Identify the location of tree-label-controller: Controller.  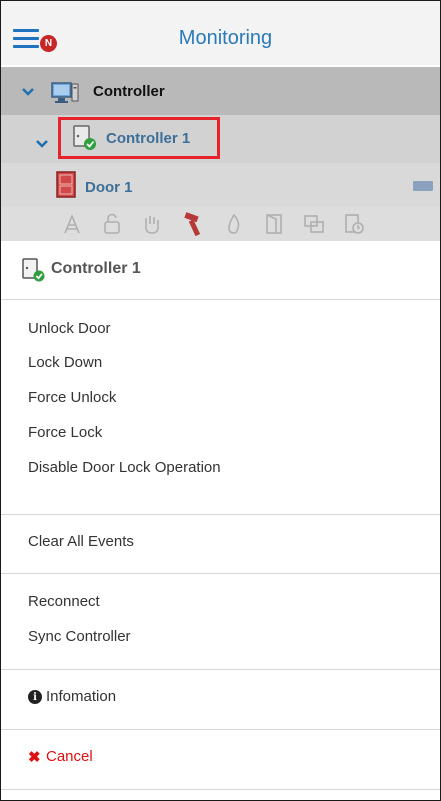
(129, 91).